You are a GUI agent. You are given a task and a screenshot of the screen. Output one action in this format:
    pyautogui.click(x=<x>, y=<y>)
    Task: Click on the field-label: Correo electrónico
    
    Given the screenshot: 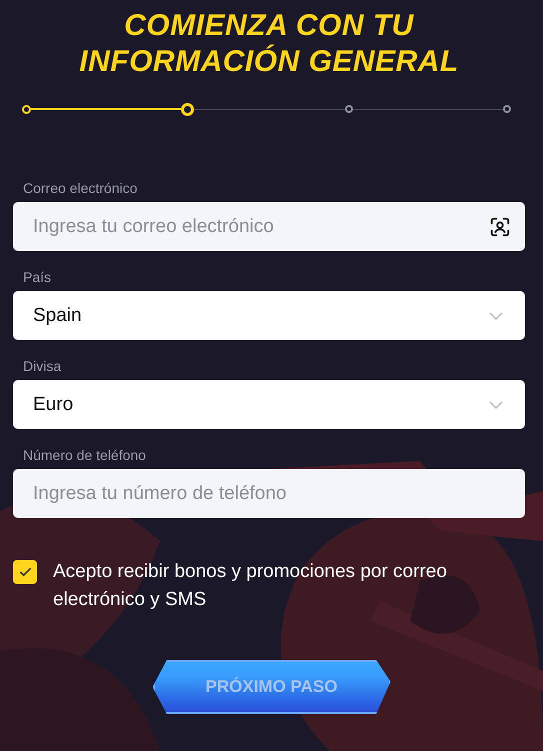 What is the action you would take?
    pyautogui.click(x=80, y=188)
    